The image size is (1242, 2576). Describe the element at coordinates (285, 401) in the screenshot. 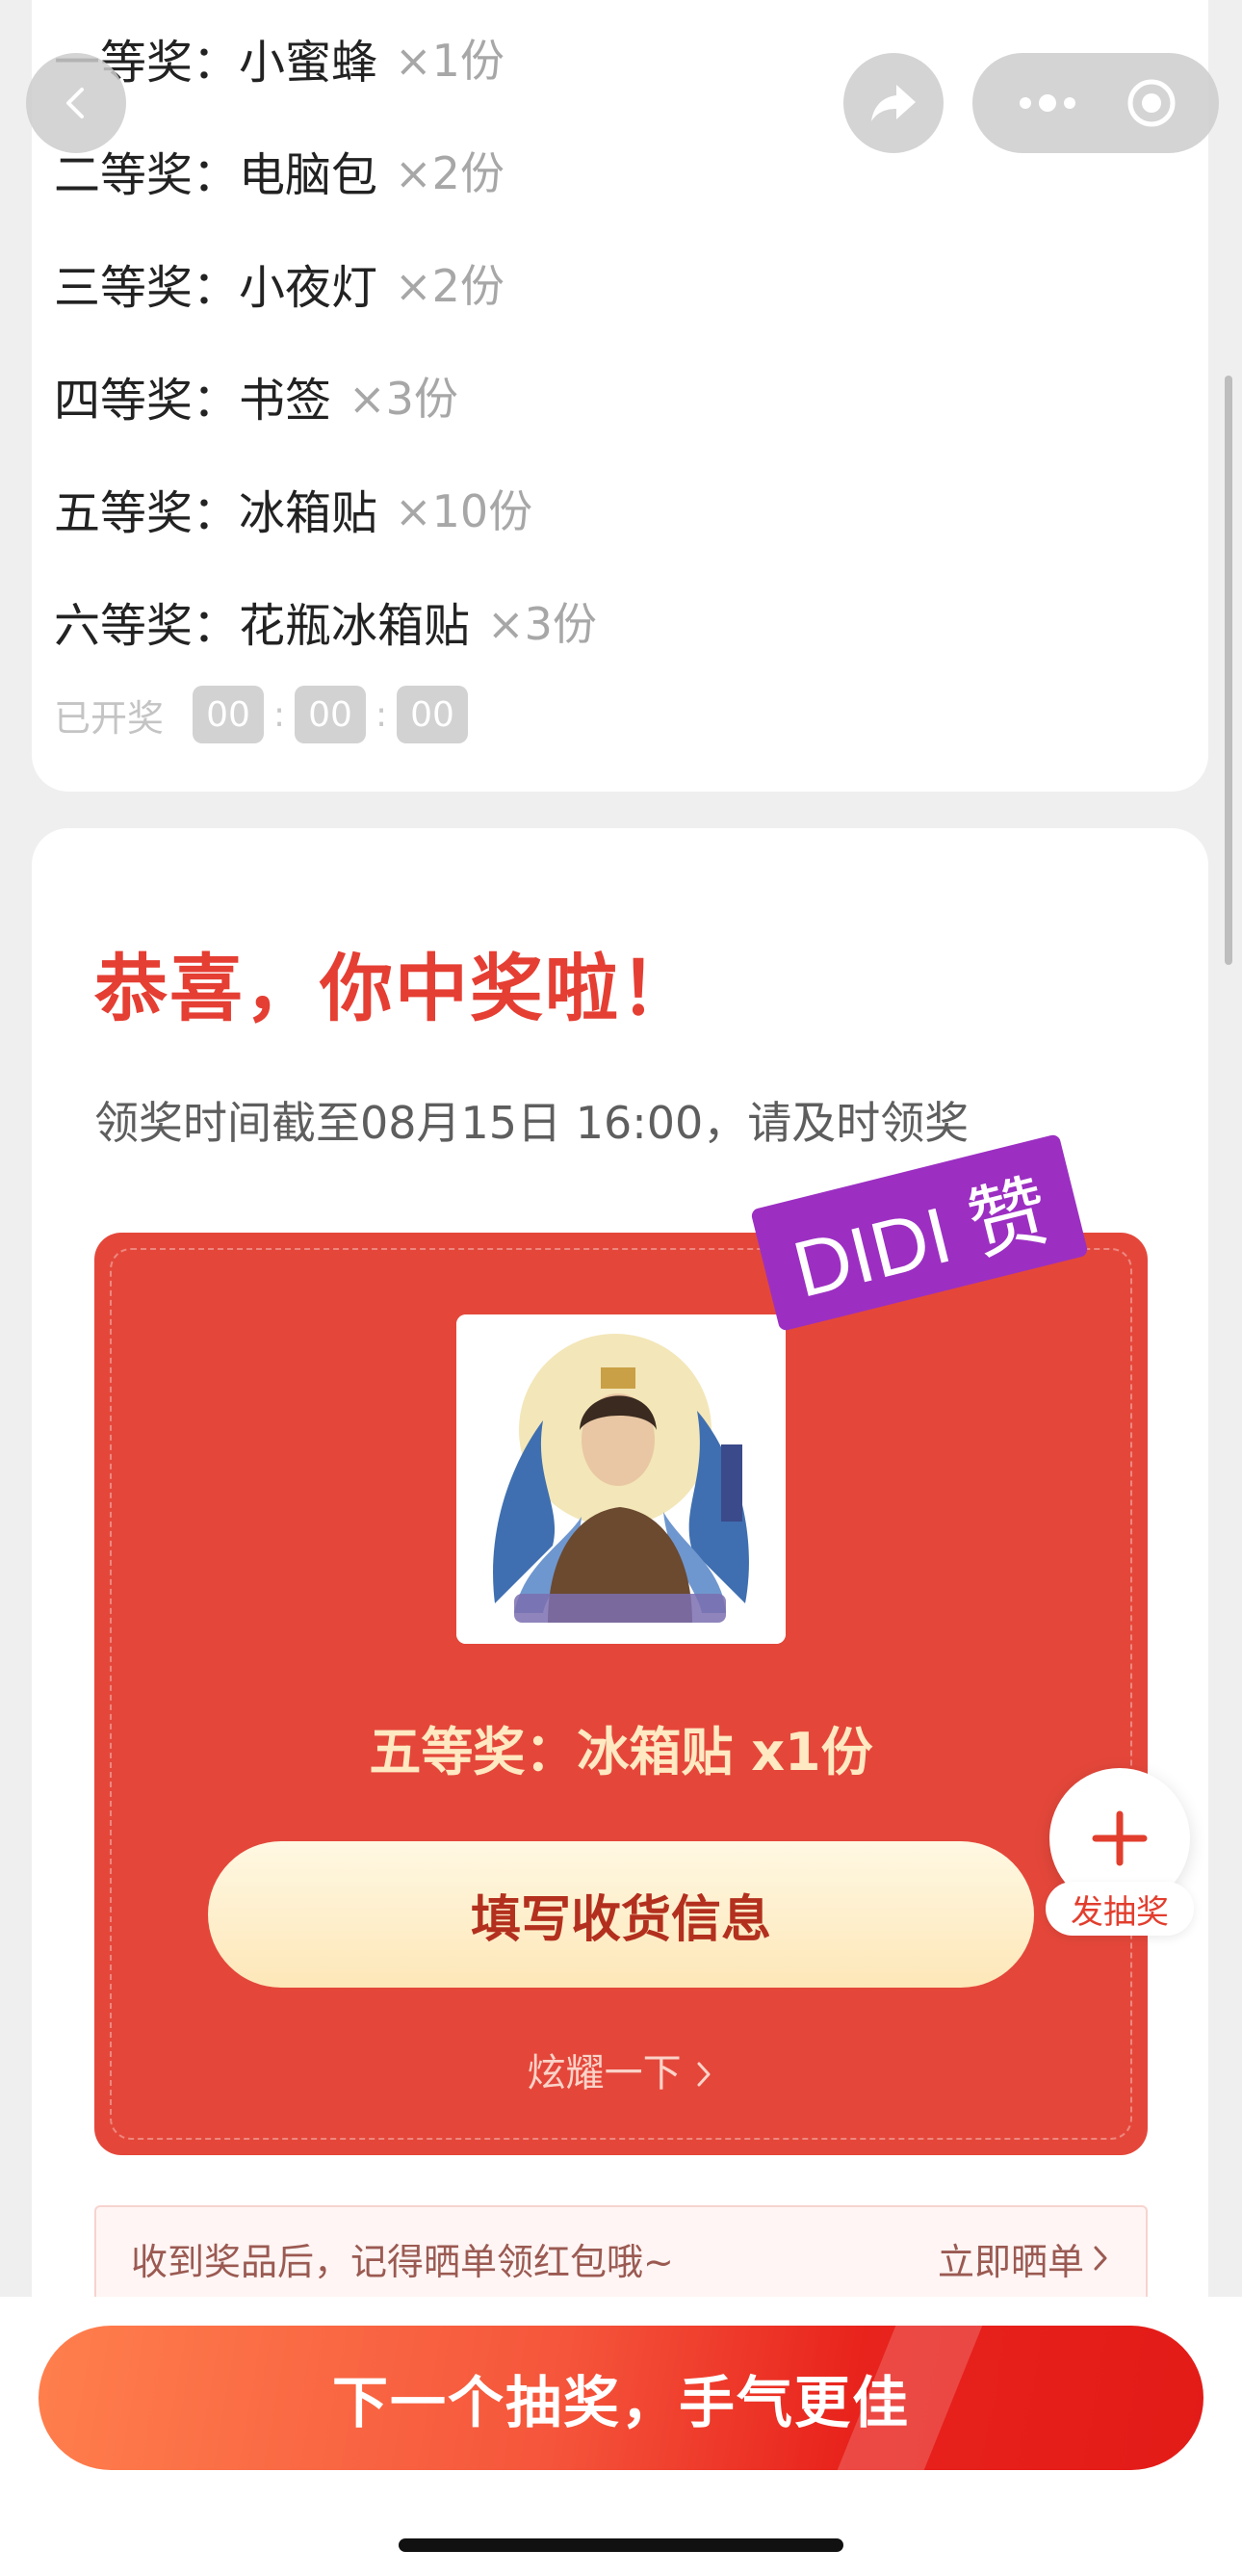

I see `prize-name: 书签` at that location.